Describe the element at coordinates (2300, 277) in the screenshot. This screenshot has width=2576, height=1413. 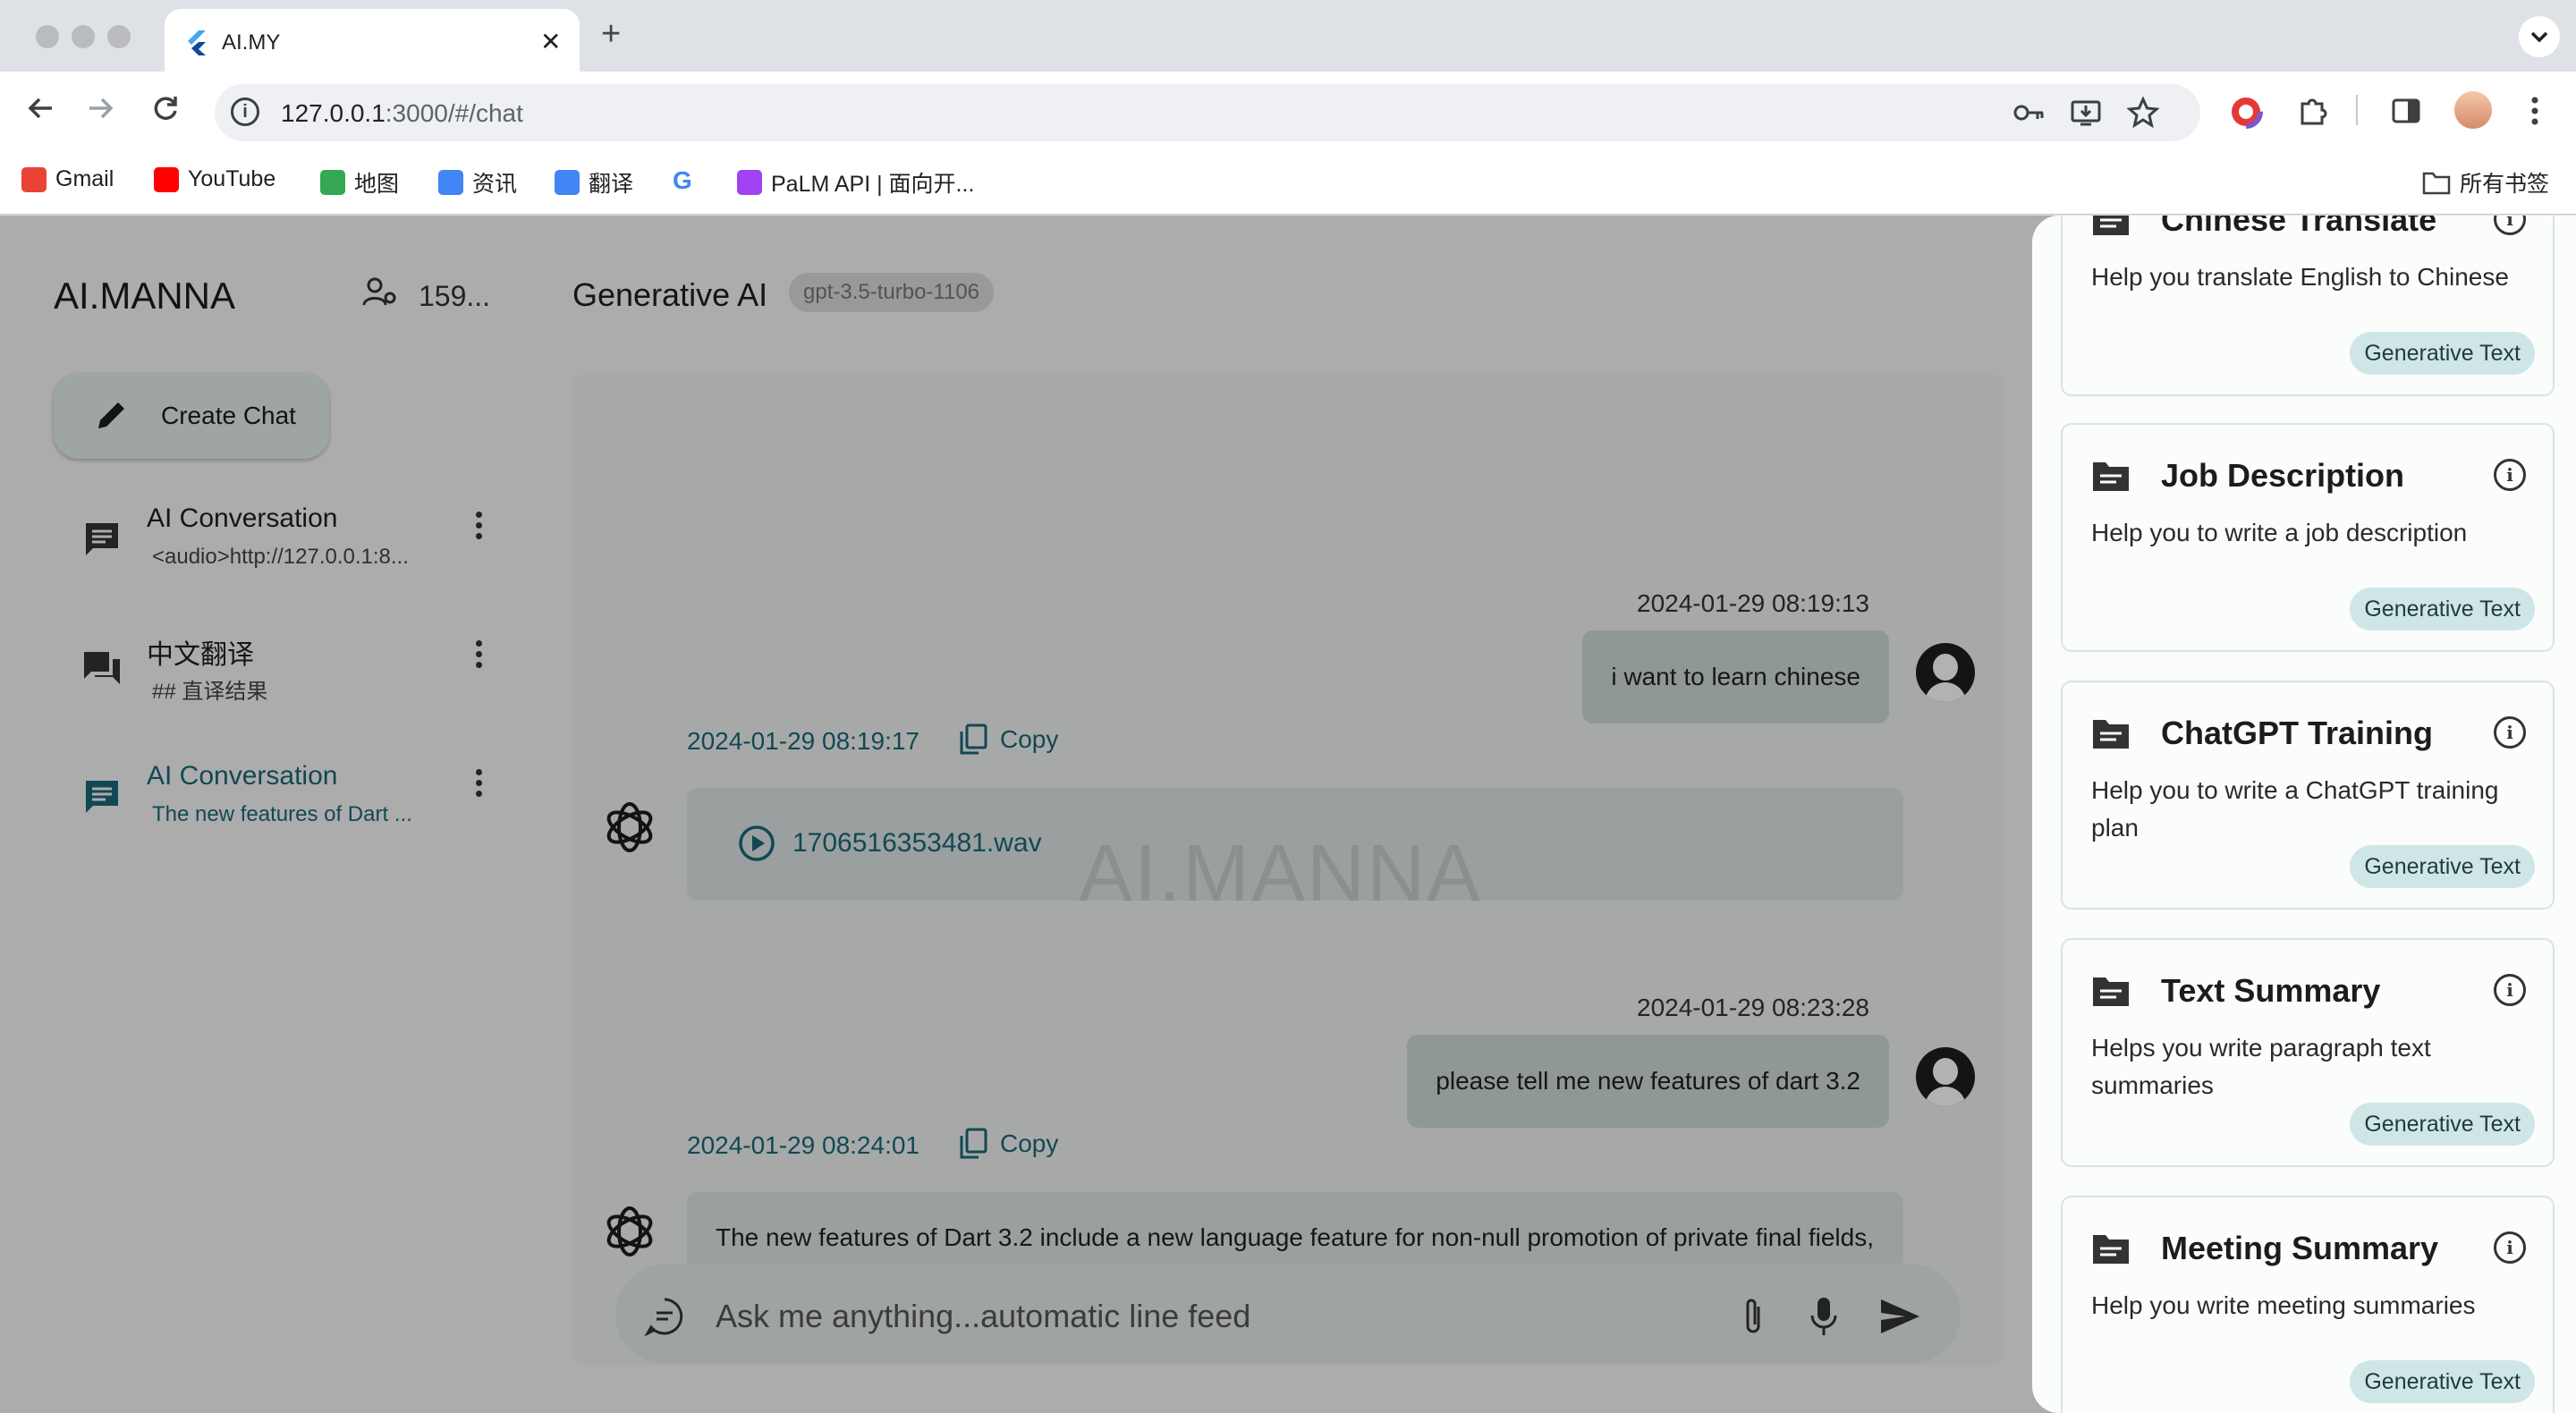
I see `prompt-description: Help you translate English to Chinese` at that location.